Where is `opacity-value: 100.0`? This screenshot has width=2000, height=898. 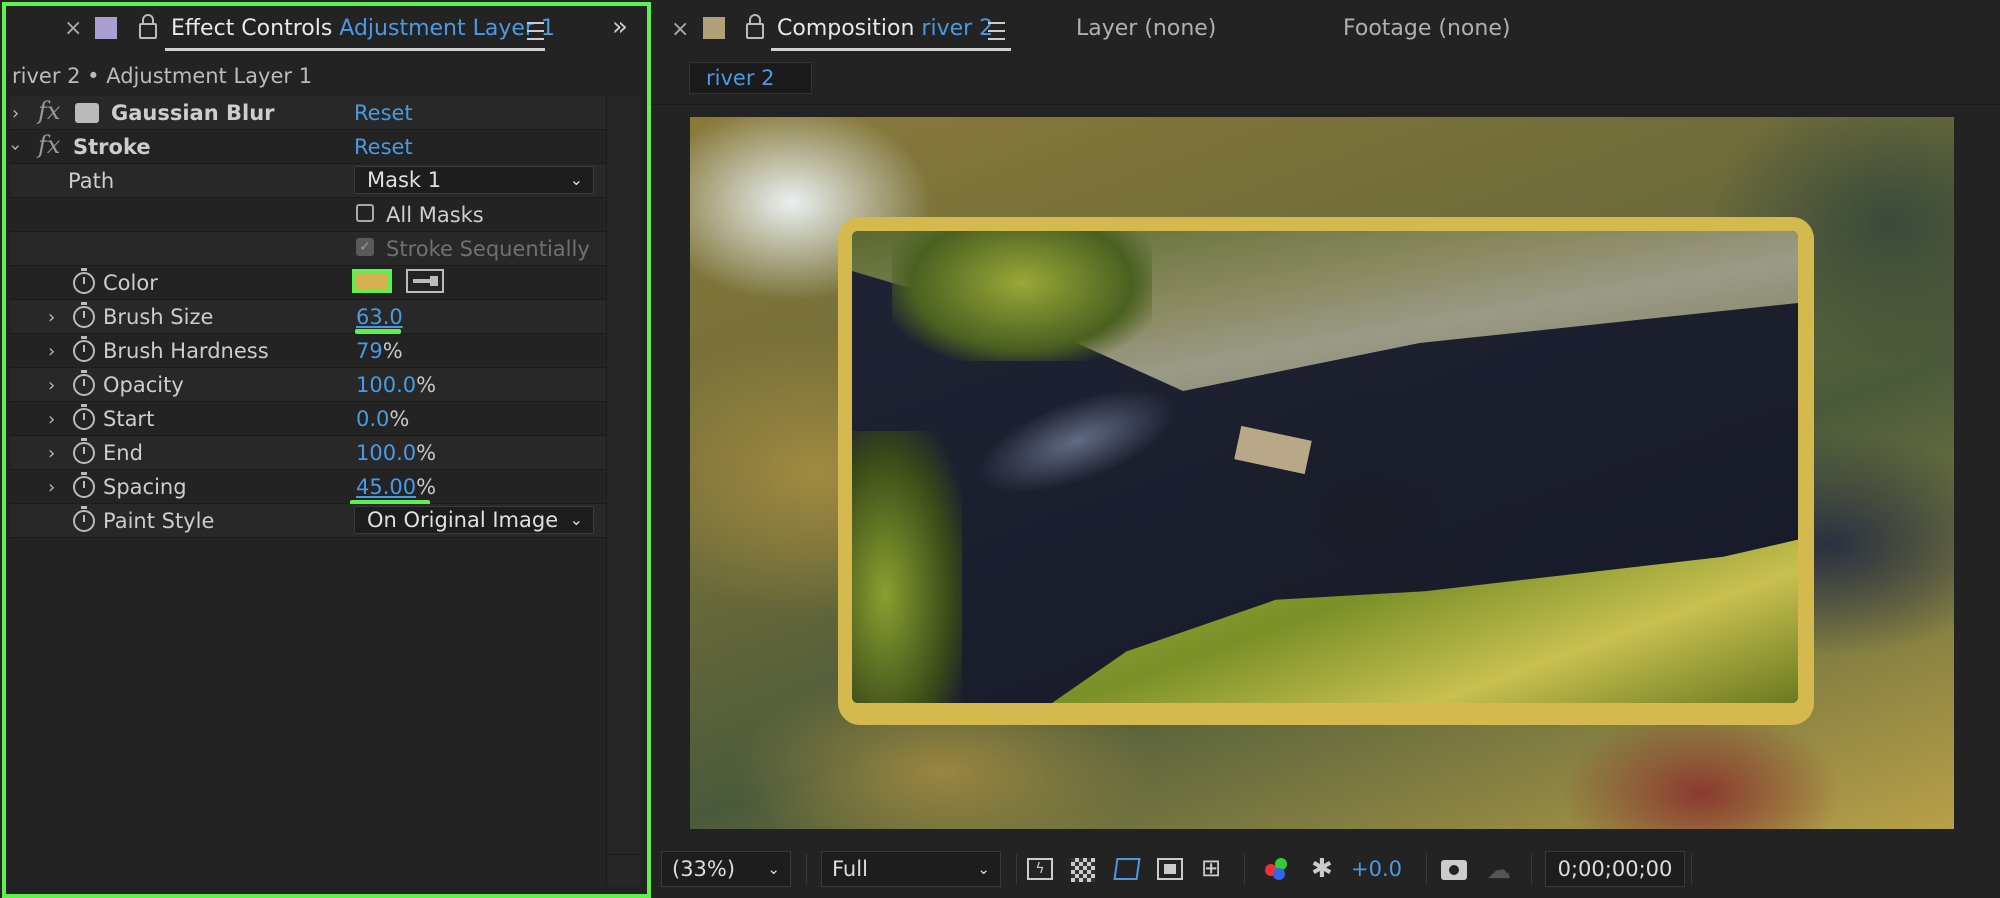 opacity-value: 100.0 is located at coordinates (386, 385).